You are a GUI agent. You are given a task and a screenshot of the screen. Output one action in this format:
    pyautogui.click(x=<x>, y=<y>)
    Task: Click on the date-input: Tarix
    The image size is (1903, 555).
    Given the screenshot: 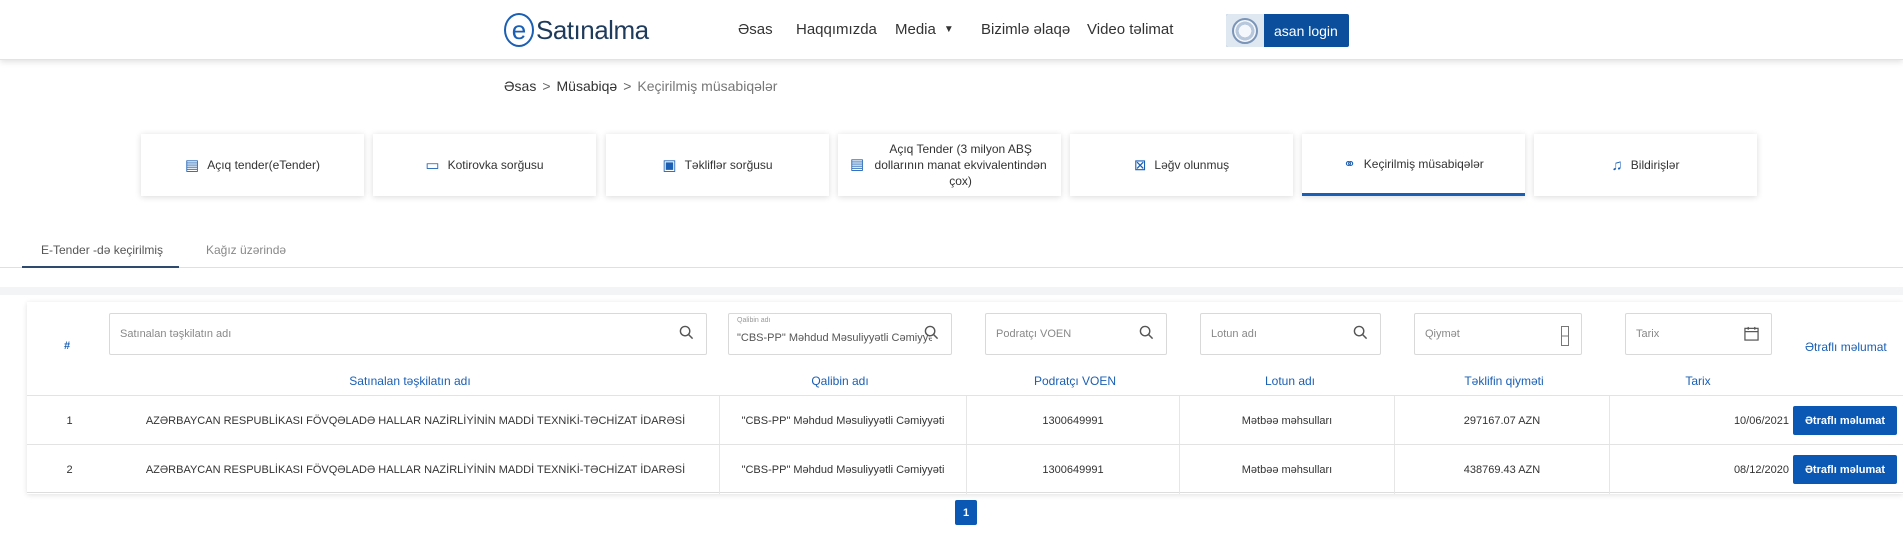 What is the action you would take?
    pyautogui.click(x=1698, y=334)
    